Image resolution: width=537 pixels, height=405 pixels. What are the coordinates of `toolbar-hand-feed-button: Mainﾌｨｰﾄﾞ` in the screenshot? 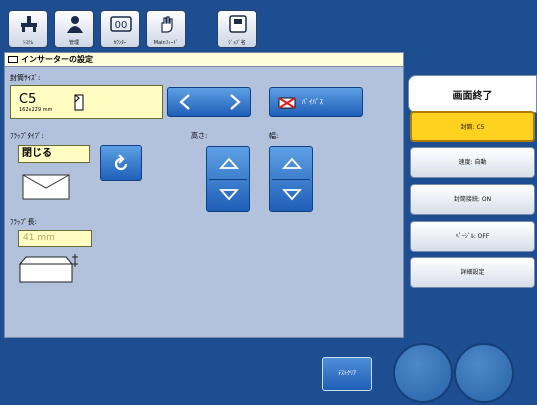 It's located at (166, 29).